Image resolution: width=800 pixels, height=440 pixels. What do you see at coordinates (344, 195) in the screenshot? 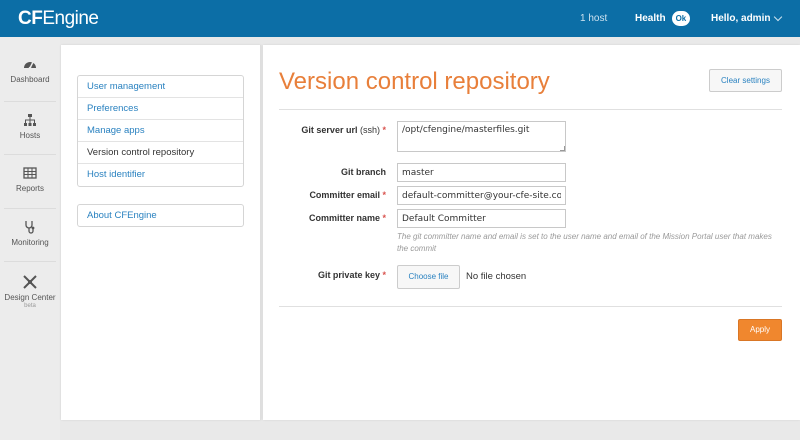
I see `committer-email-label-text: Committer email` at bounding box center [344, 195].